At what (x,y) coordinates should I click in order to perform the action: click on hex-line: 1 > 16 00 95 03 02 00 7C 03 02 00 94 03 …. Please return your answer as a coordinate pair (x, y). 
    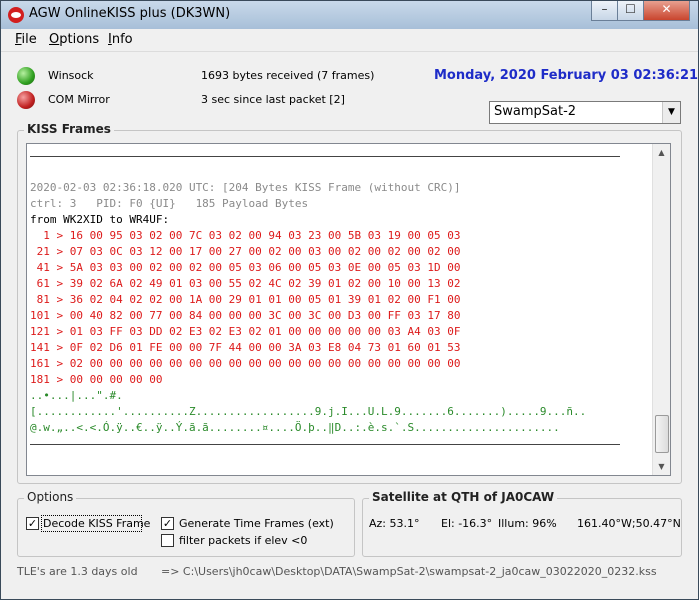
    Looking at the image, I should click on (245, 235).